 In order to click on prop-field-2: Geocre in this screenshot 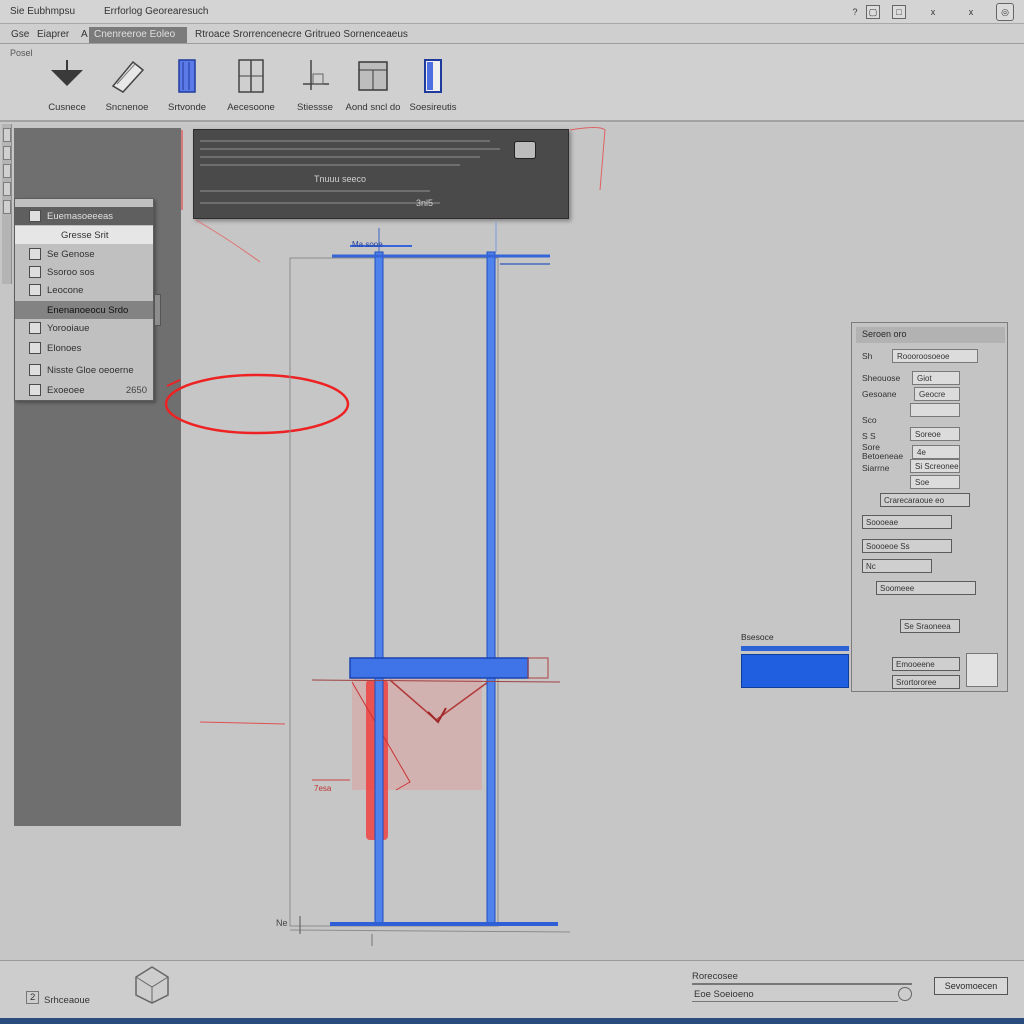, I will do `click(937, 394)`.